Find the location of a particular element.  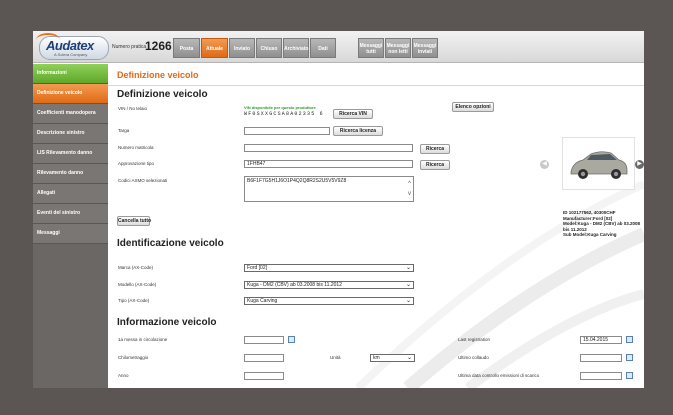

vin-label: VIN / No telaio is located at coordinates (133, 108).